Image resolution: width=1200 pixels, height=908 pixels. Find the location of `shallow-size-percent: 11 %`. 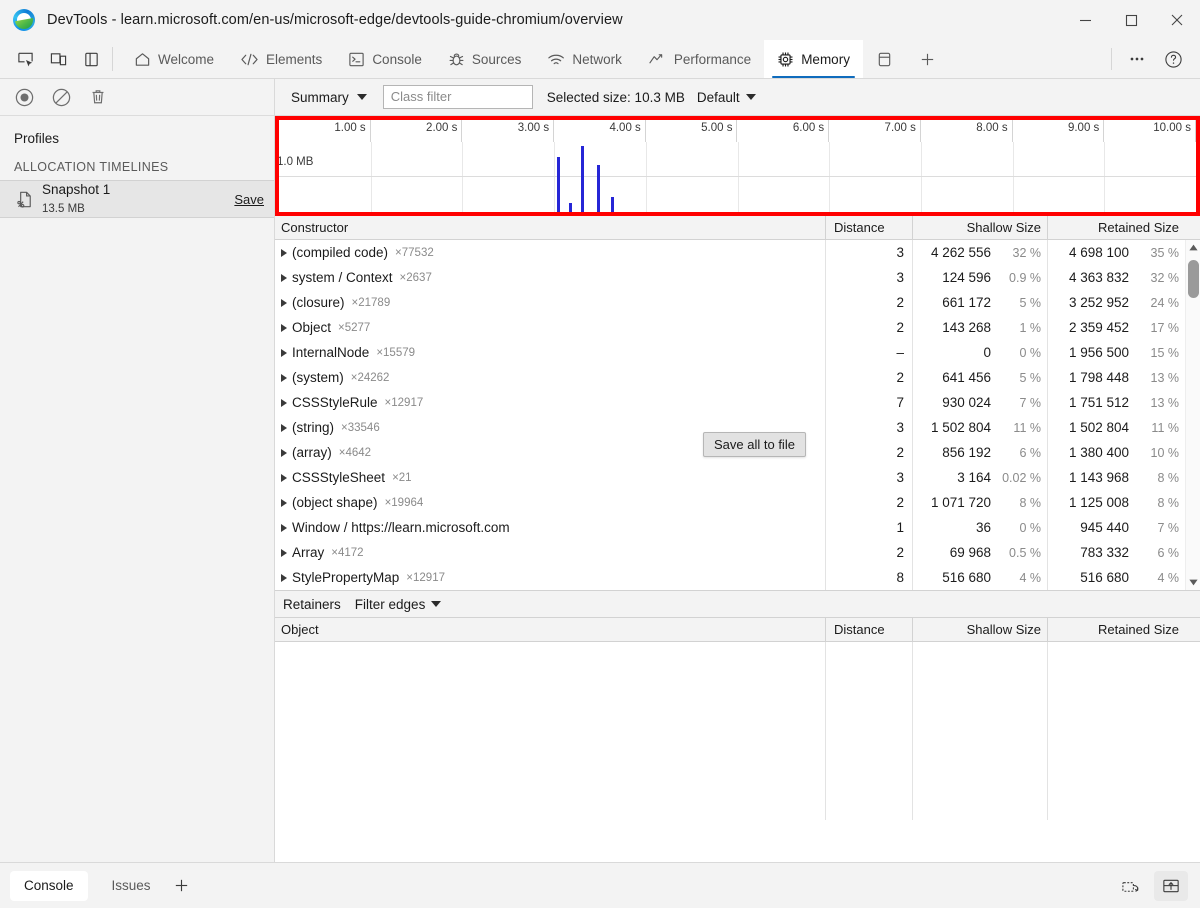

shallow-size-percent: 11 % is located at coordinates (1027, 427).